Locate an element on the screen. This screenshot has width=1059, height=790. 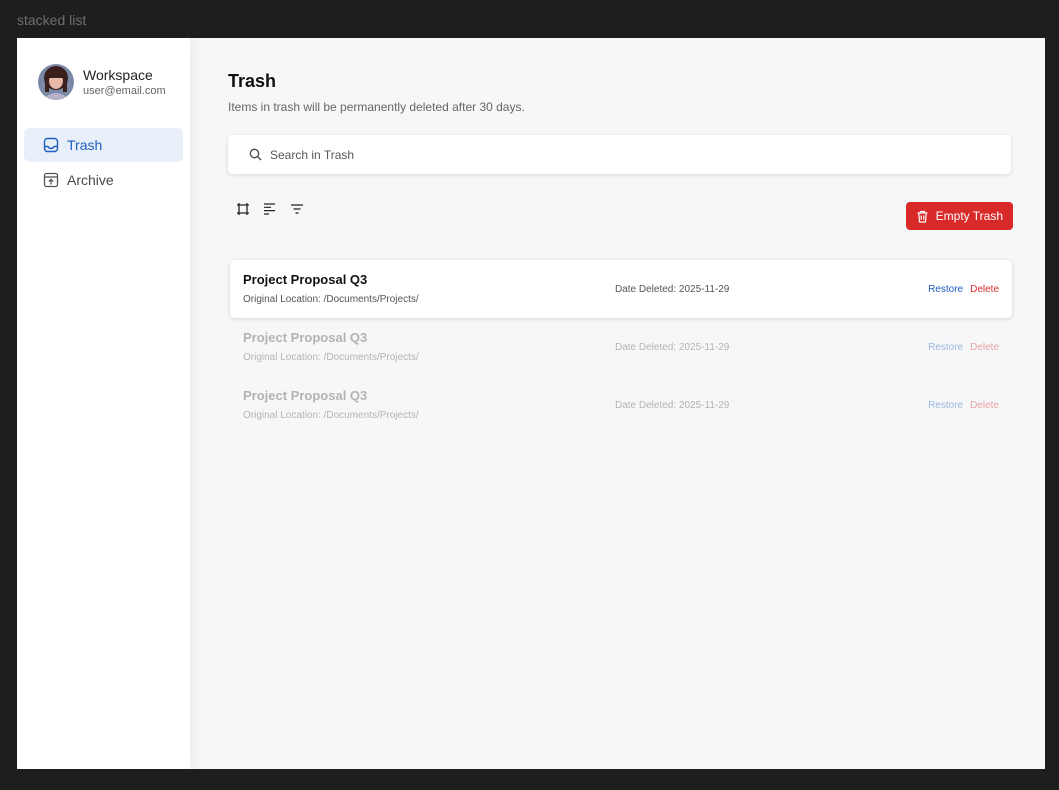
empty-trash-button: Empty Trash is located at coordinates (959, 216).